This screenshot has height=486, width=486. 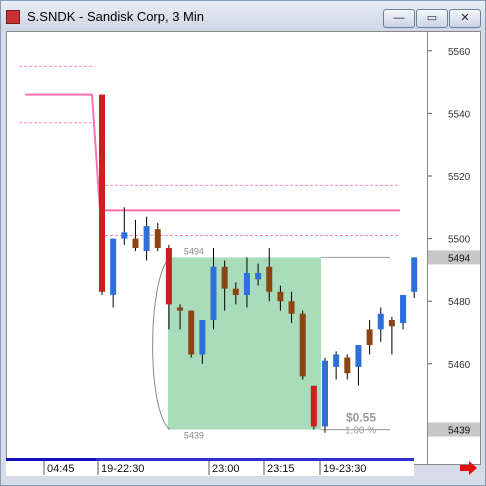 What do you see at coordinates (459, 365) in the screenshot?
I see `price-tick-label: 5460` at bounding box center [459, 365].